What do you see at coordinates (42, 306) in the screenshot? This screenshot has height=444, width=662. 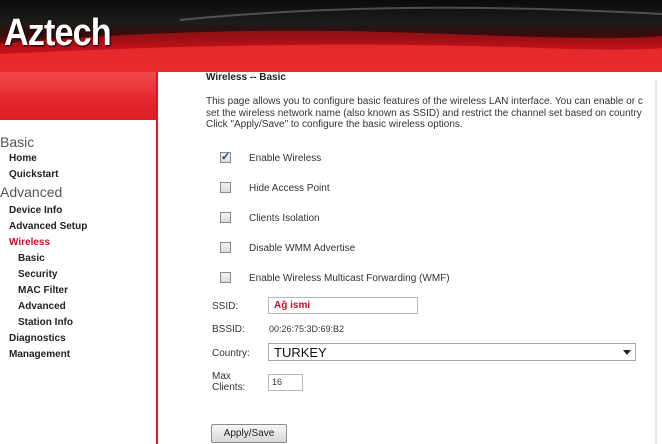 I see `sidebar-item-wireless-advanced: Advanced` at bounding box center [42, 306].